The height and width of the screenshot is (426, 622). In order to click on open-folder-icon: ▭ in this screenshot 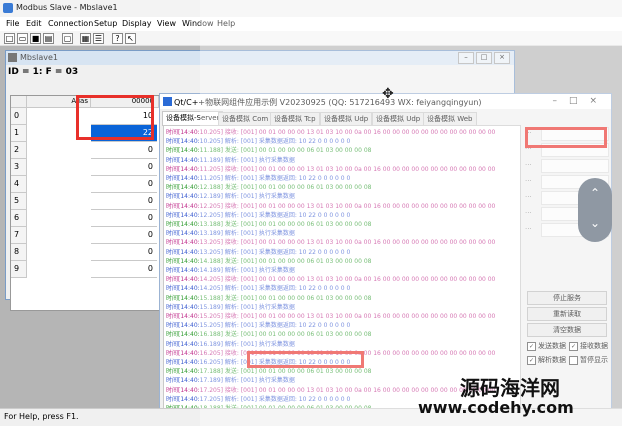, I will do `click(22, 38)`.